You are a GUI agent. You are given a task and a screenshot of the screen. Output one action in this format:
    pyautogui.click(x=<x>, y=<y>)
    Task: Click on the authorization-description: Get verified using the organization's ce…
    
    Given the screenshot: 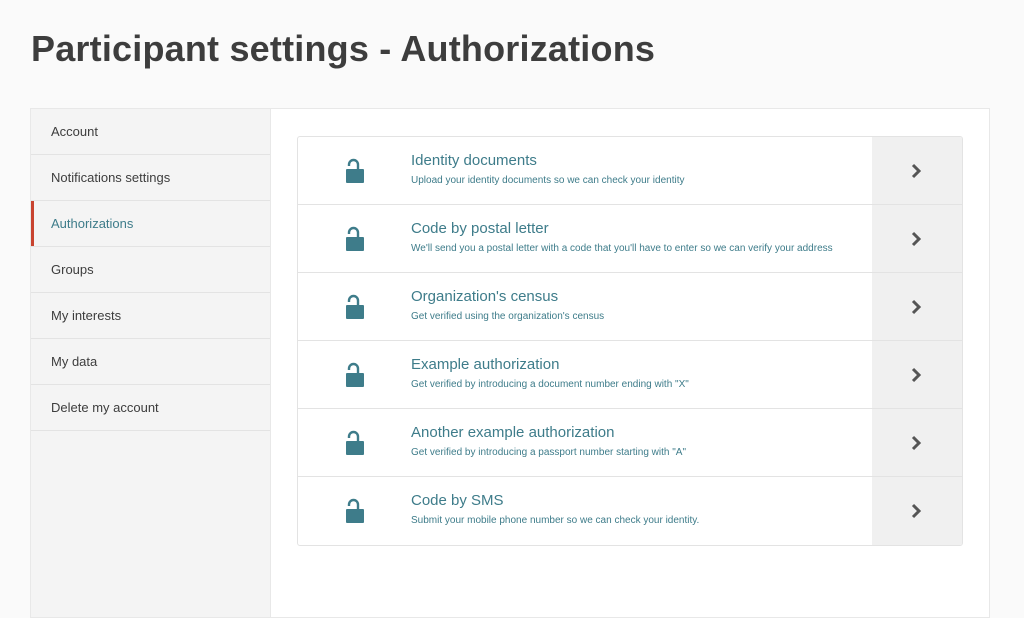 What is the action you would take?
    pyautogui.click(x=508, y=316)
    